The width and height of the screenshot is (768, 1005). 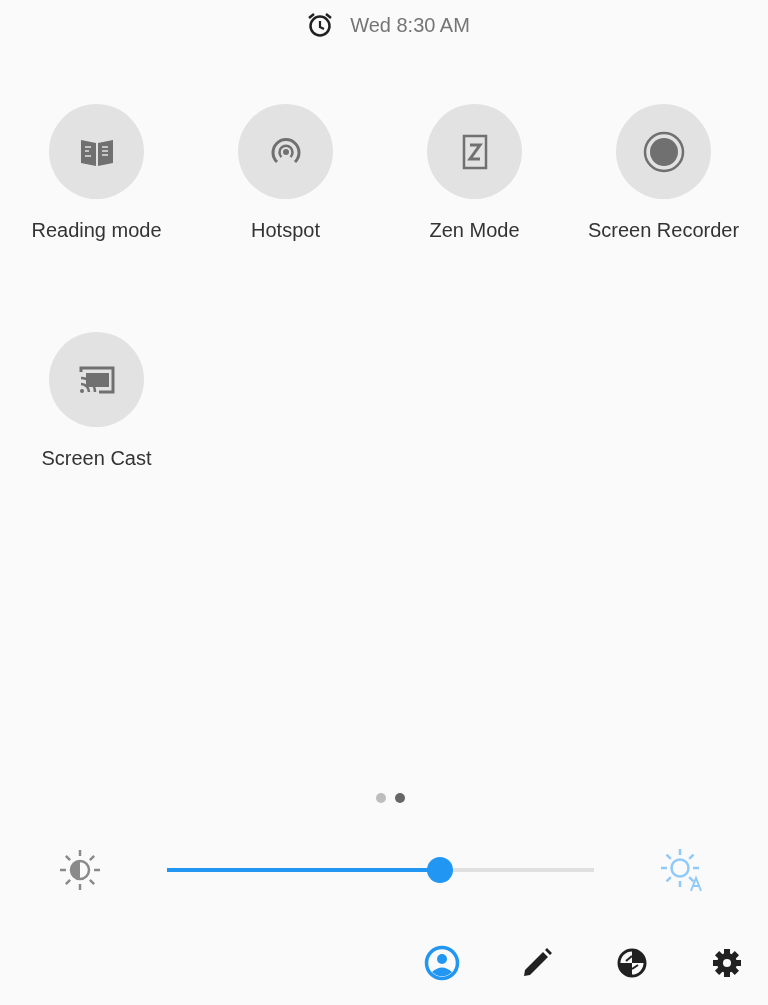 What do you see at coordinates (285, 230) in the screenshot?
I see `tile-label: Hotspot` at bounding box center [285, 230].